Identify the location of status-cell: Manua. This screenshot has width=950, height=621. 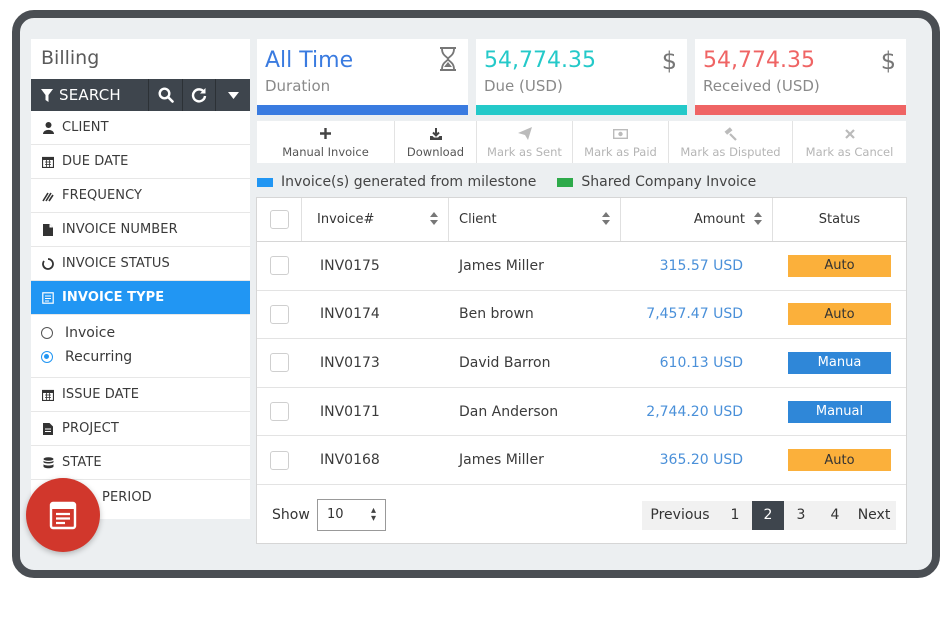
(839, 363).